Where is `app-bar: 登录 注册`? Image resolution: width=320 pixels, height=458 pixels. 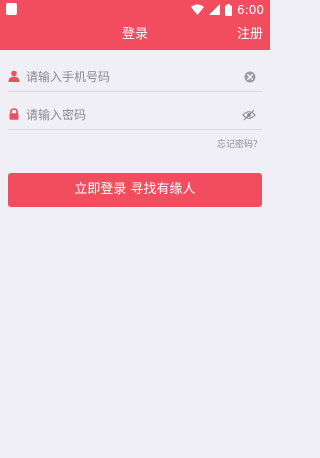 app-bar: 登录 注册 is located at coordinates (135, 35).